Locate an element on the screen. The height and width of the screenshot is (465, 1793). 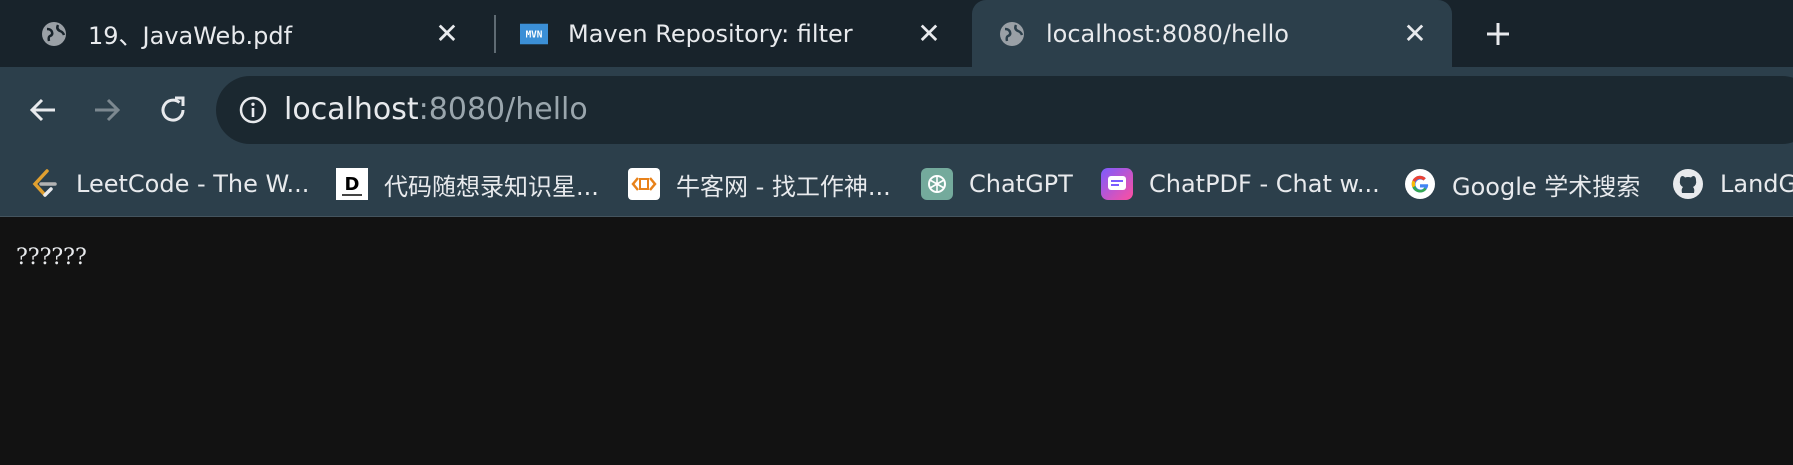
bookmark-google-scholar: Google 学术搜索 is located at coordinates (1522, 184).